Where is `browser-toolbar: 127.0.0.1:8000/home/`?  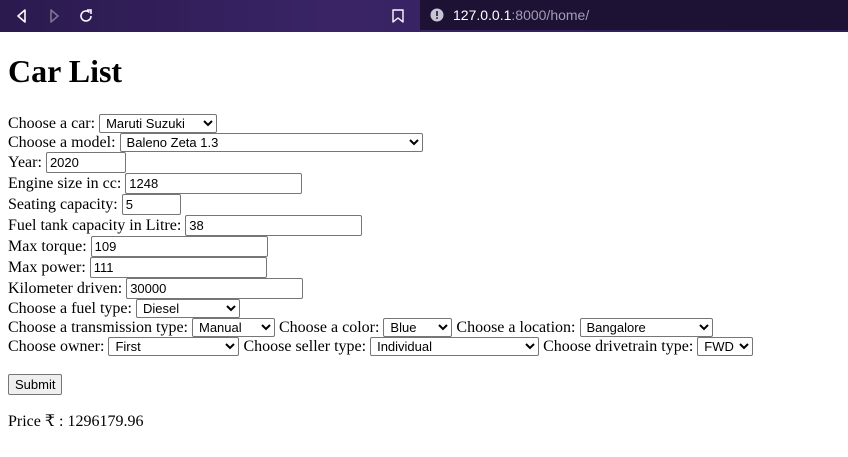 browser-toolbar: 127.0.0.1:8000/home/ is located at coordinates (424, 16).